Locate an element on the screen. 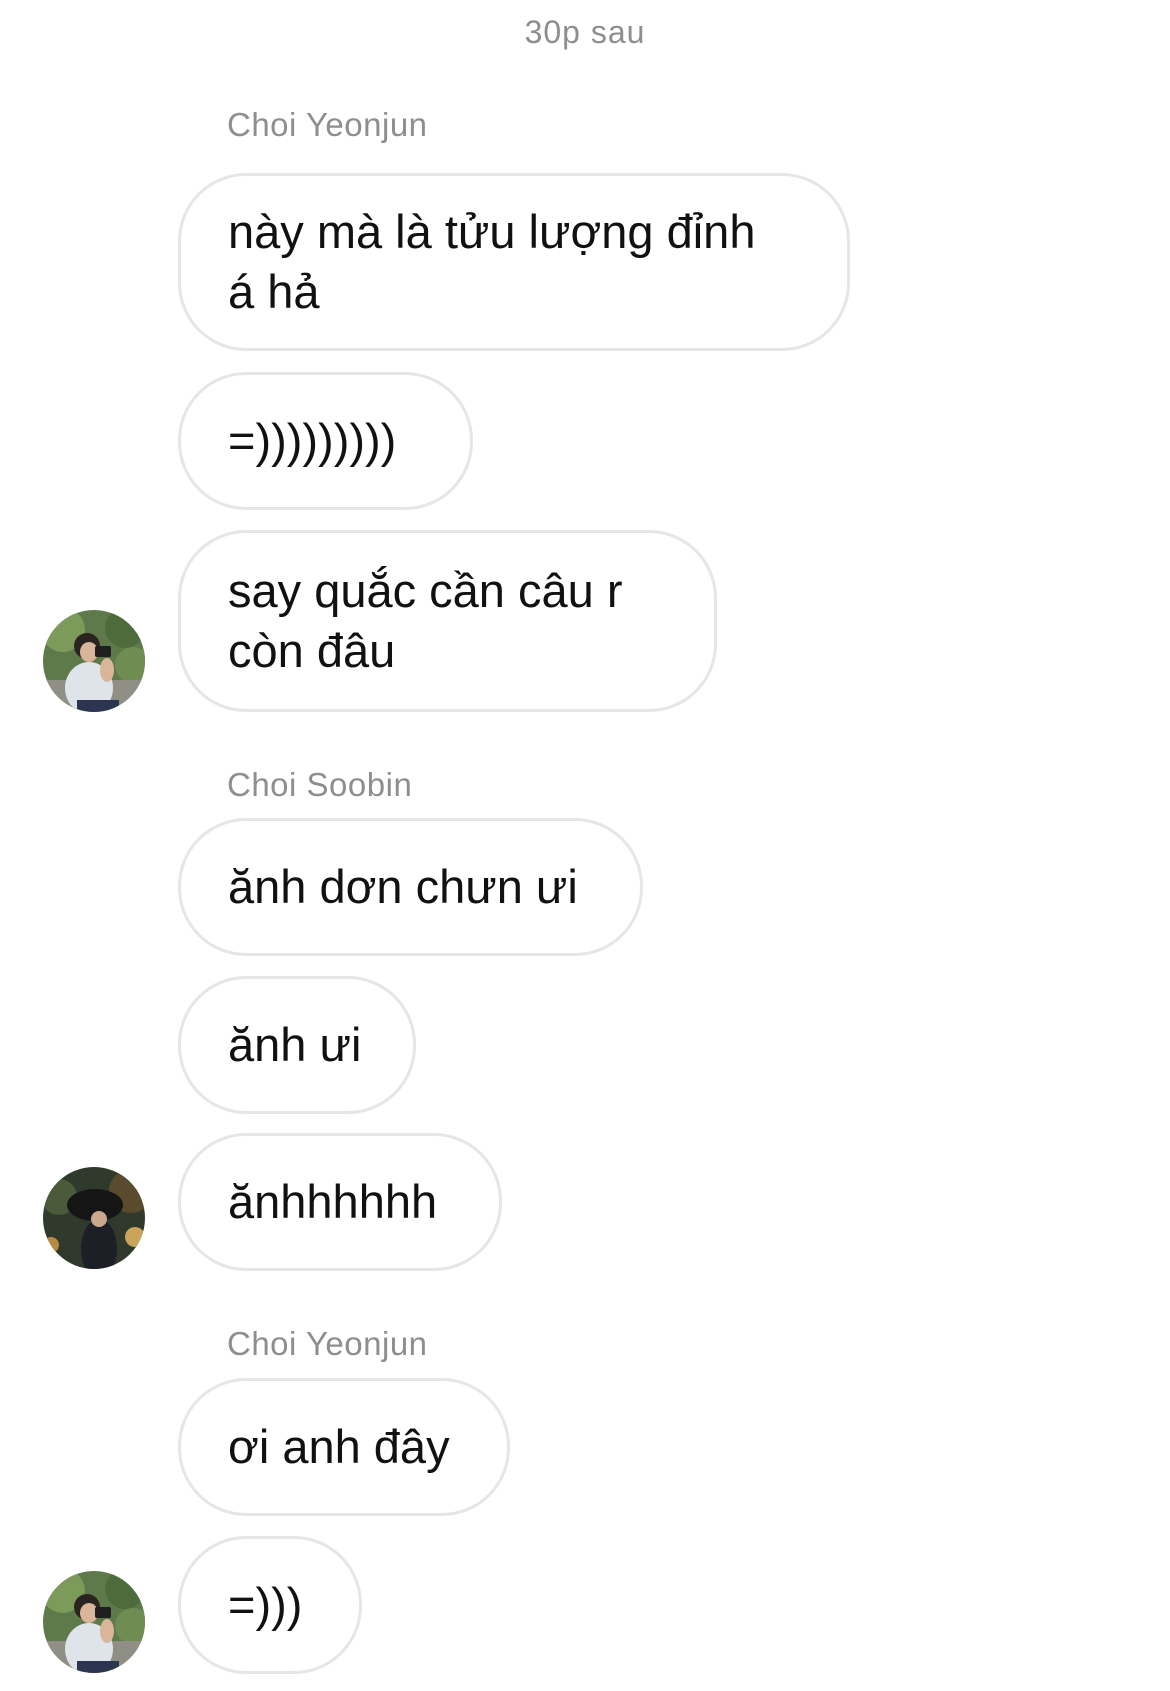 This screenshot has height=1691, width=1170. sender-name: Choi Soobin is located at coordinates (320, 784).